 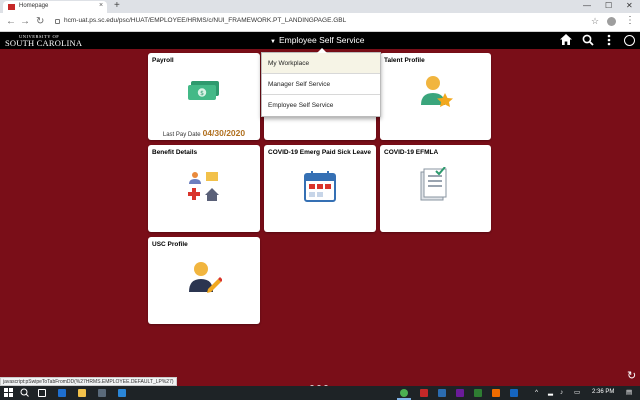 I want to click on bookmark-star-icon: ☆, so click(x=595, y=21).